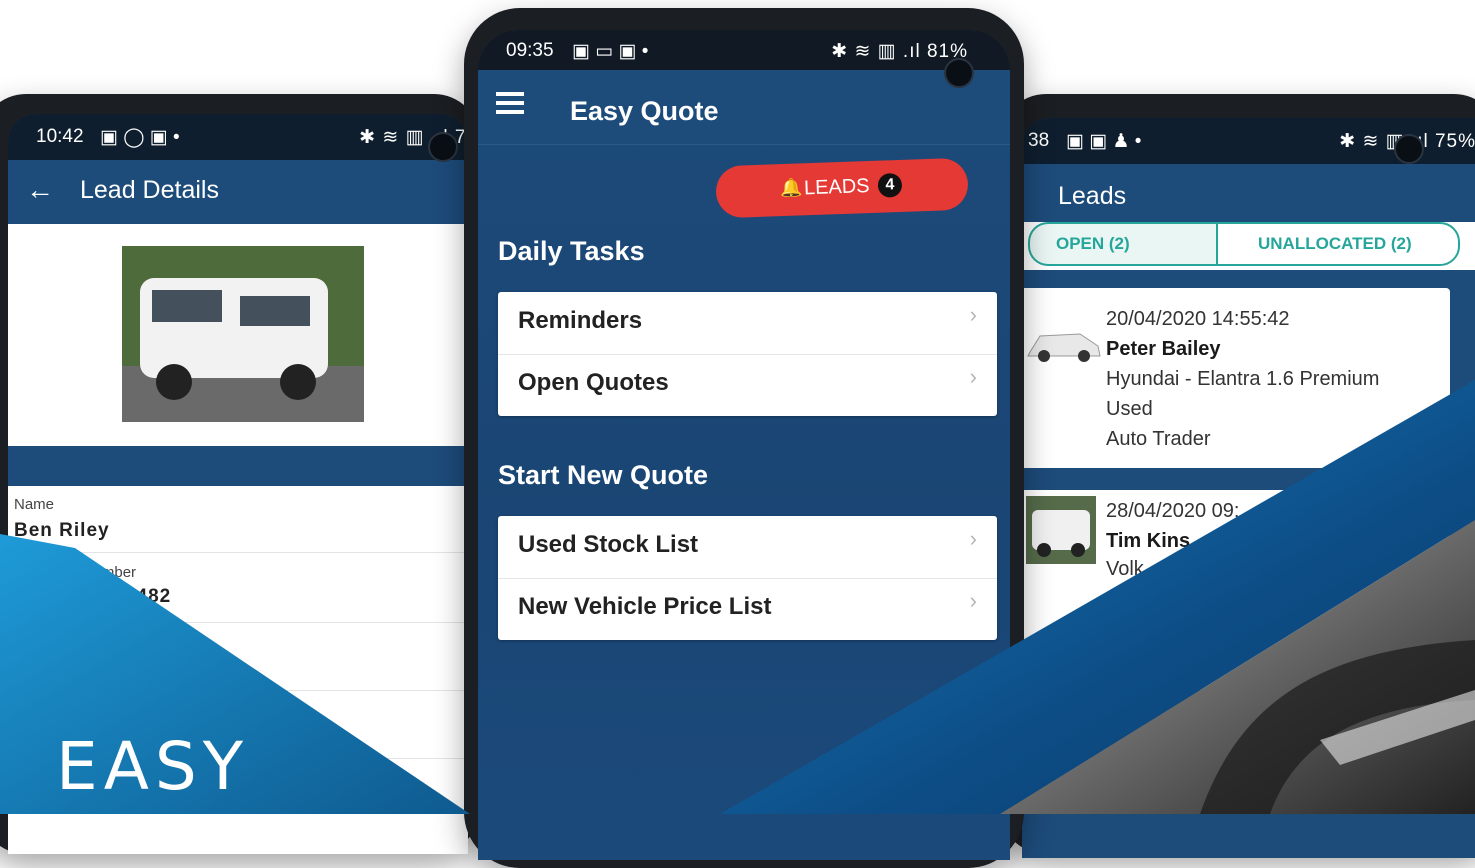  What do you see at coordinates (744, 107) in the screenshot?
I see `app-bar: Easy Quote` at bounding box center [744, 107].